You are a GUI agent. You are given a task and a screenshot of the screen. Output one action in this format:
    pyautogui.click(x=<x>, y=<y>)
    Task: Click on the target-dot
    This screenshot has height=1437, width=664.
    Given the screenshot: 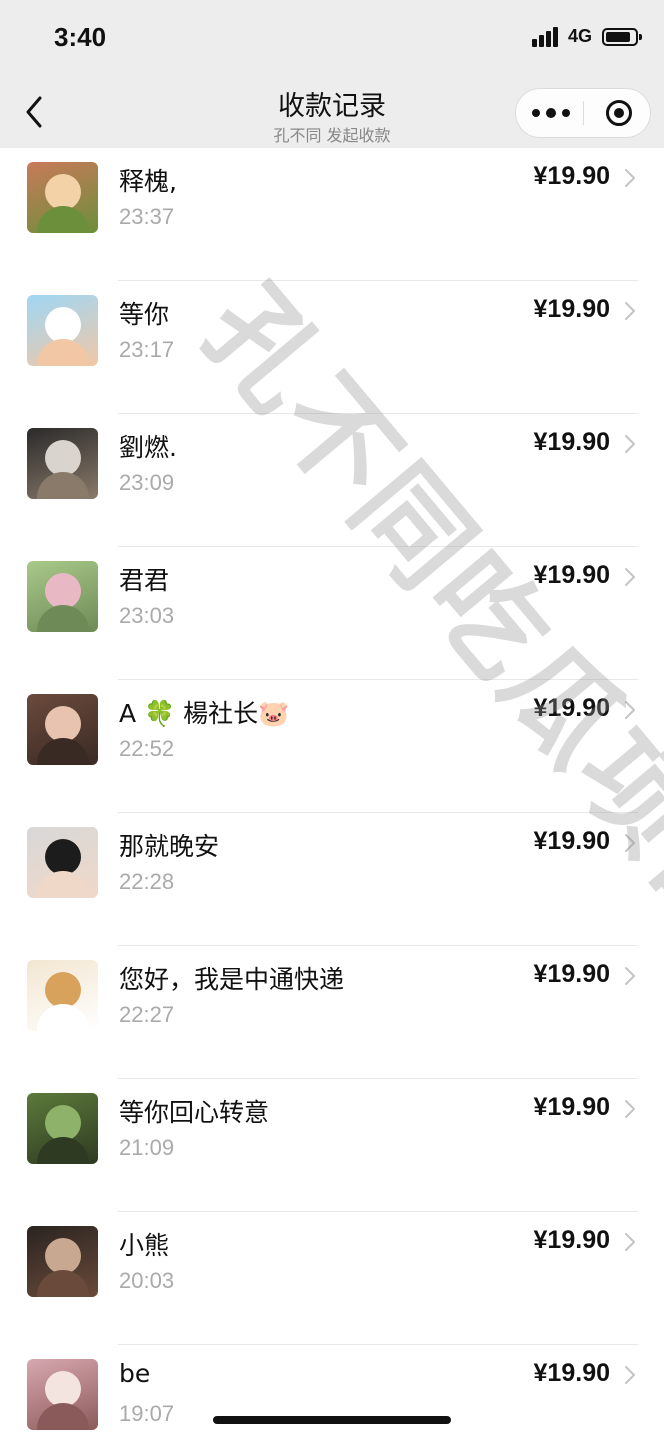 What is the action you would take?
    pyautogui.click(x=619, y=113)
    